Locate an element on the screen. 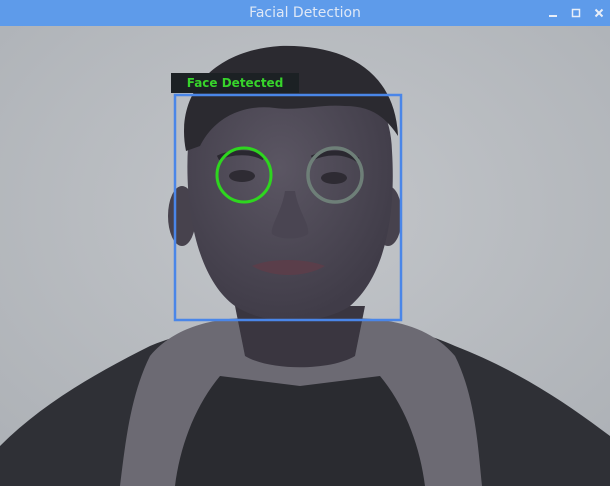 The width and height of the screenshot is (610, 486). minimize-icon is located at coordinates (553, 13).